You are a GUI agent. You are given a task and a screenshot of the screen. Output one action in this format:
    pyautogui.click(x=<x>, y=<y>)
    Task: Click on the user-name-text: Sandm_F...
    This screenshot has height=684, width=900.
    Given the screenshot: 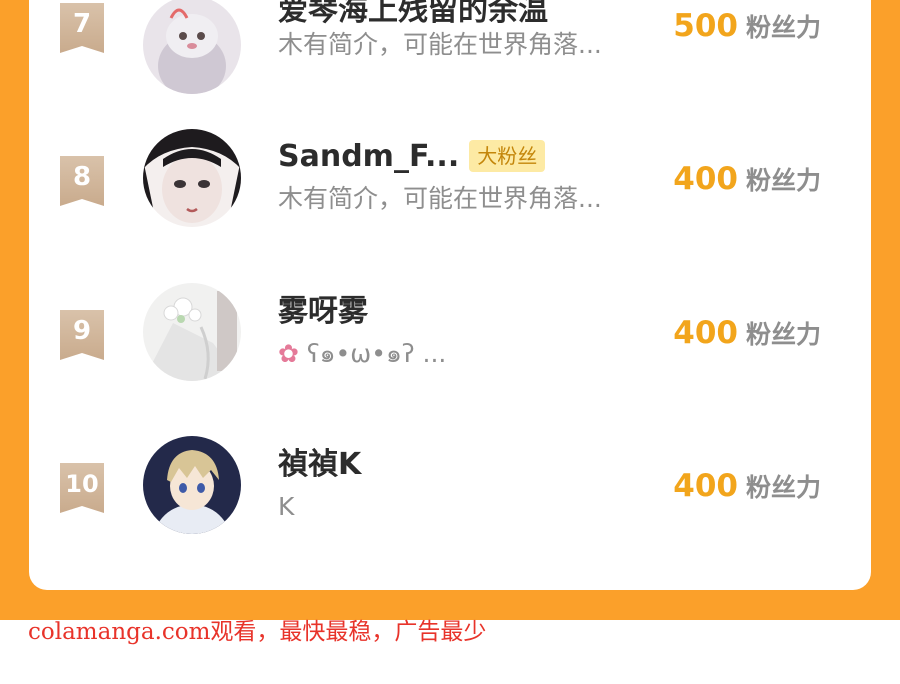 What is the action you would take?
    pyautogui.click(x=369, y=156)
    